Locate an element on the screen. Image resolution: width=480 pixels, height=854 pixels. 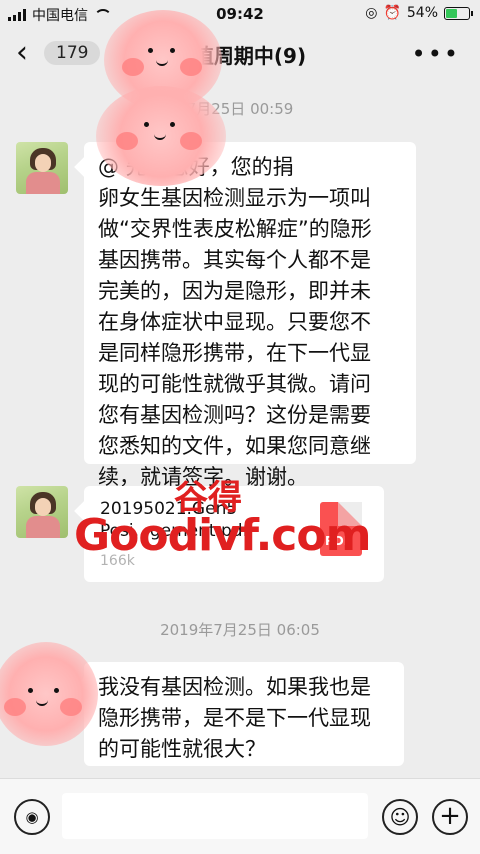
message-timestamp: 7月25日 00:59 is located at coordinates (240, 109).